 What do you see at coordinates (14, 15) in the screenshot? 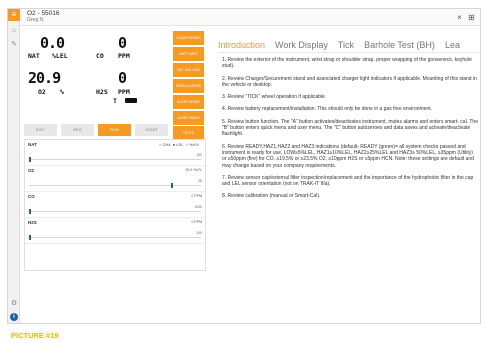
I see `hamburger-menu-button: ≡` at bounding box center [14, 15].